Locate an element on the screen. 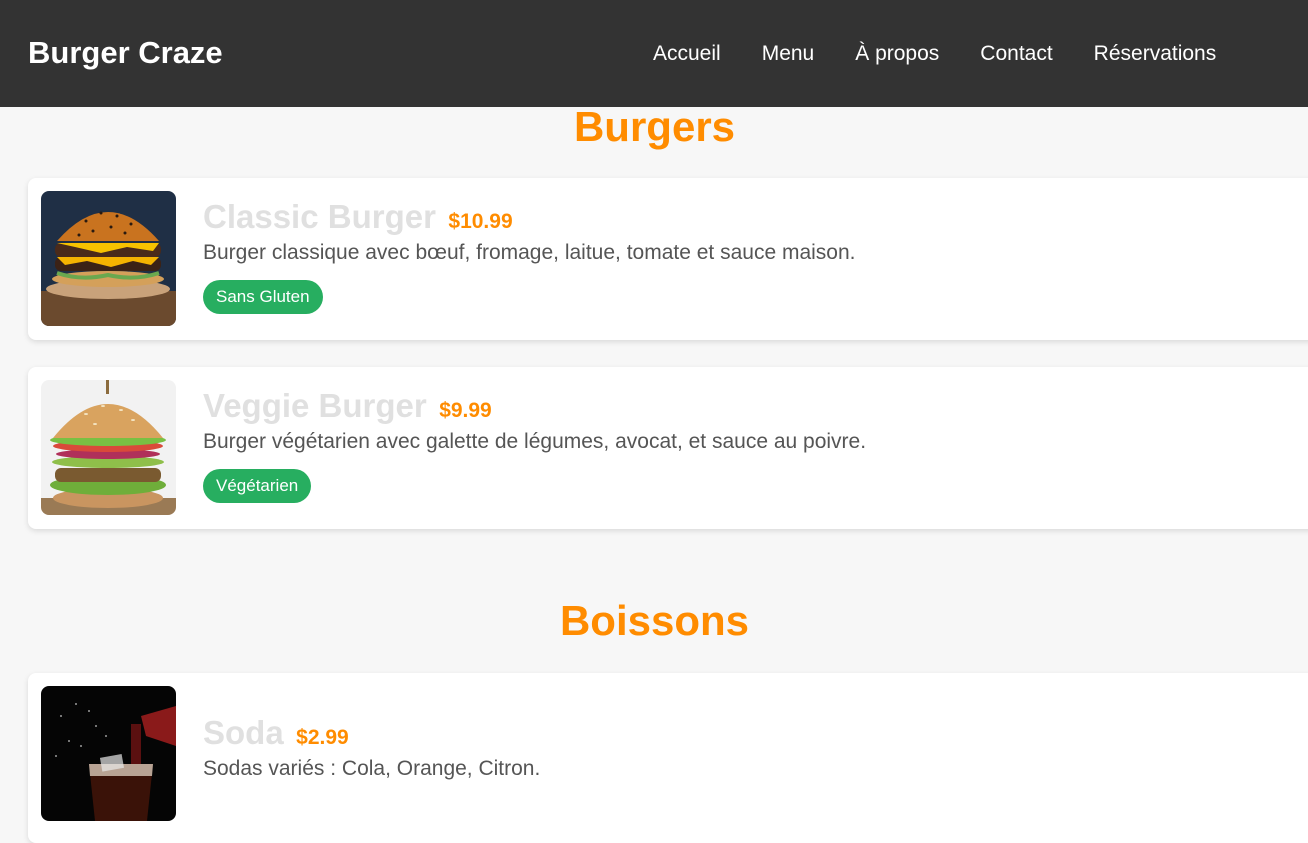  dietary-badge: Sans Gluten is located at coordinates (263, 297).